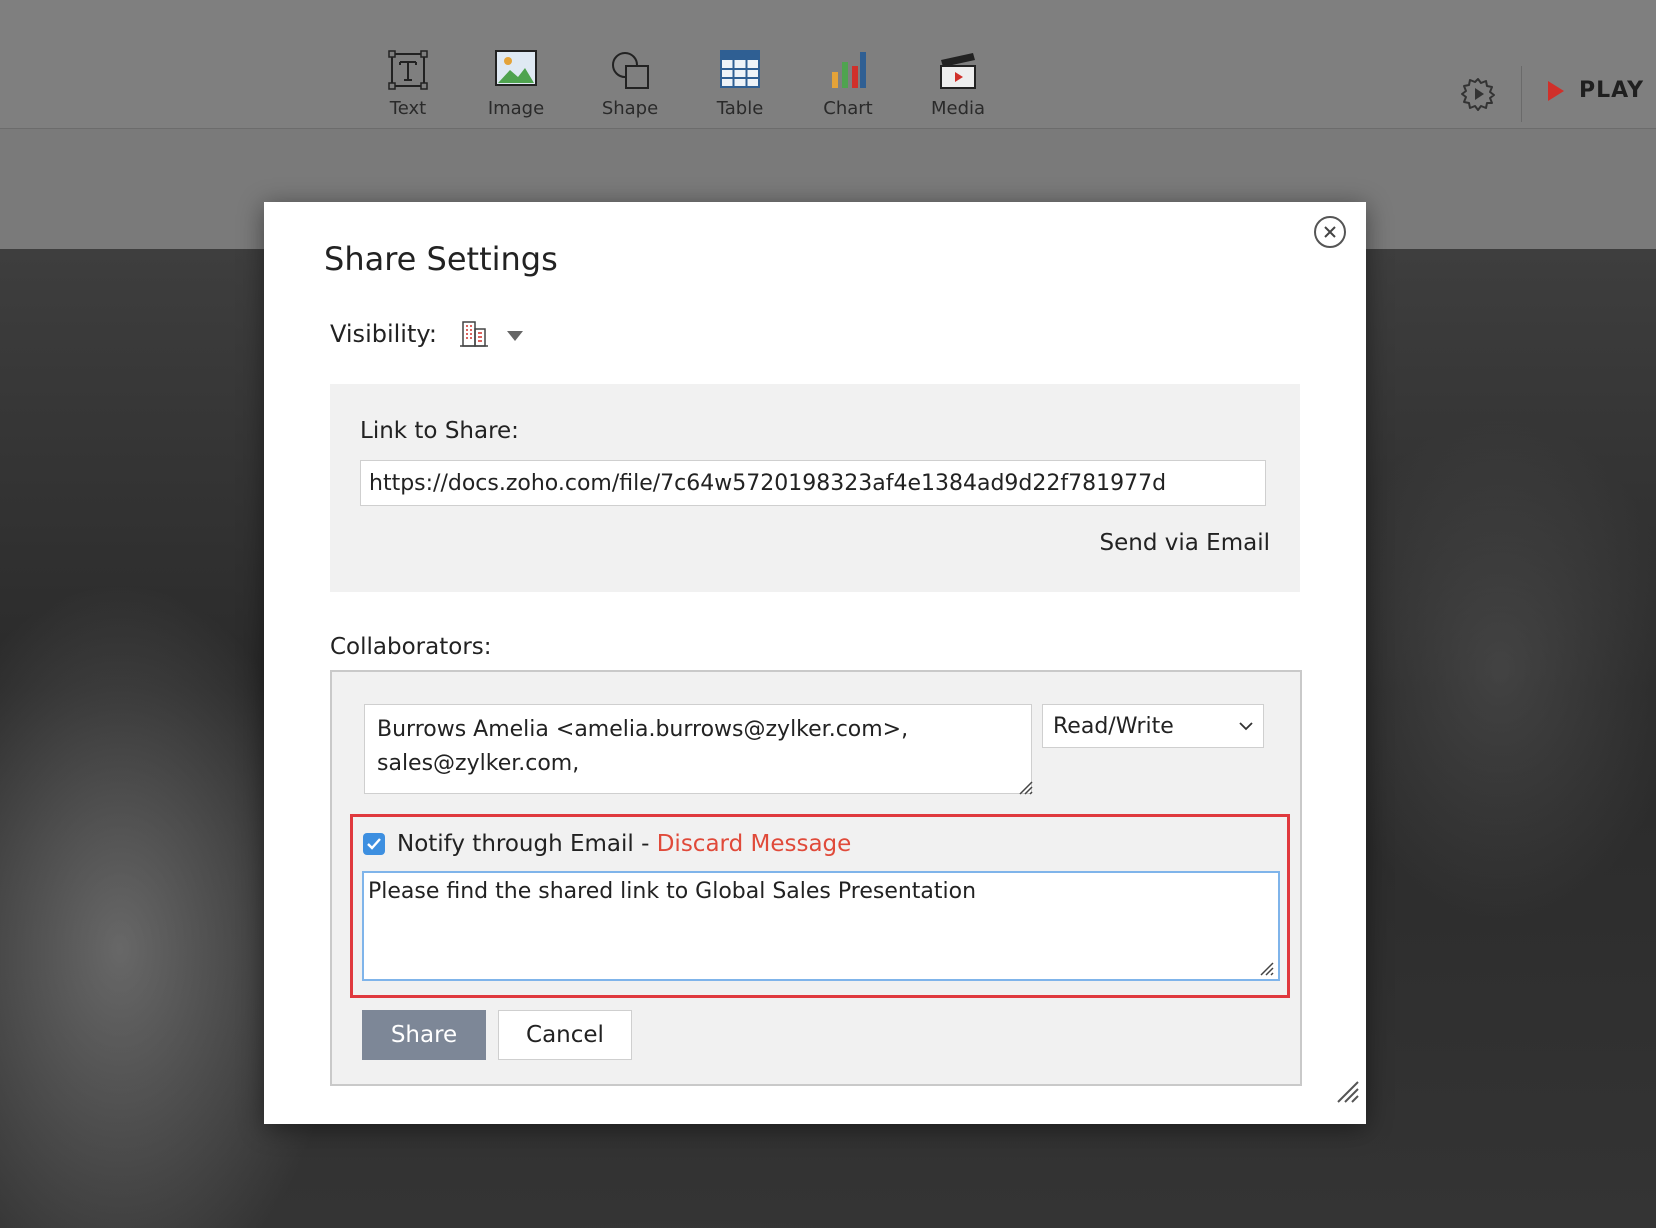  Describe the element at coordinates (1478, 94) in the screenshot. I see `gear-icon` at that location.